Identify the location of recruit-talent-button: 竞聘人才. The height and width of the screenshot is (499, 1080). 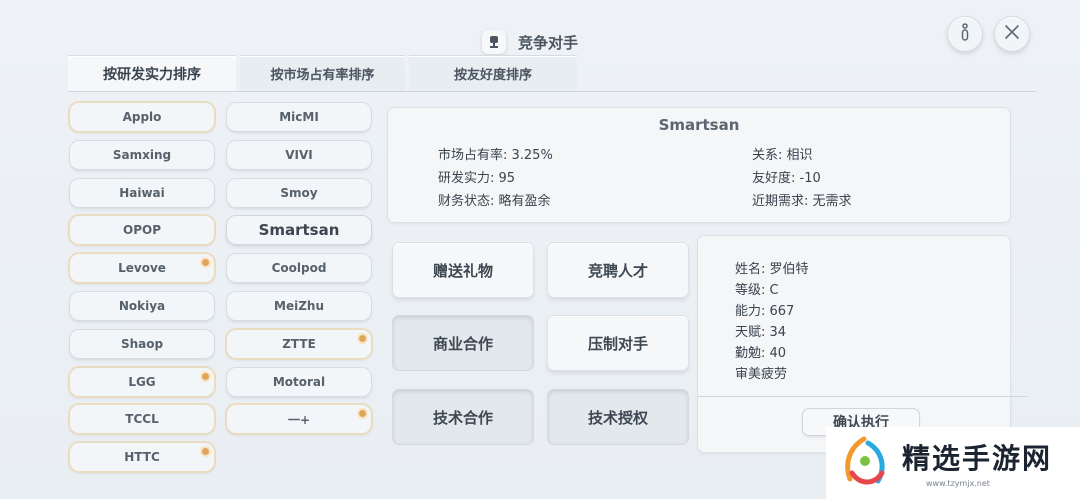
(618, 270).